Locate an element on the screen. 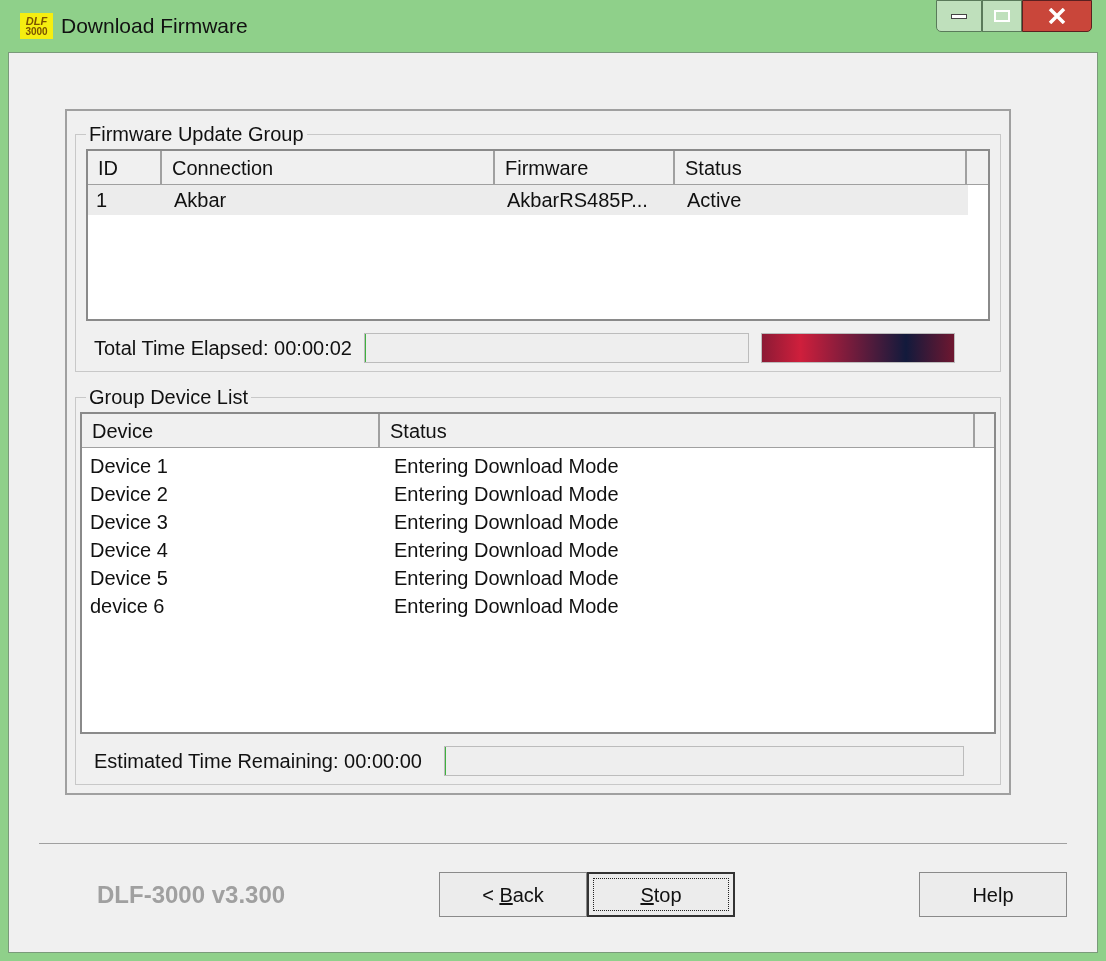 The width and height of the screenshot is (1106, 961). table-cell-text: Device 2 is located at coordinates (129, 494).